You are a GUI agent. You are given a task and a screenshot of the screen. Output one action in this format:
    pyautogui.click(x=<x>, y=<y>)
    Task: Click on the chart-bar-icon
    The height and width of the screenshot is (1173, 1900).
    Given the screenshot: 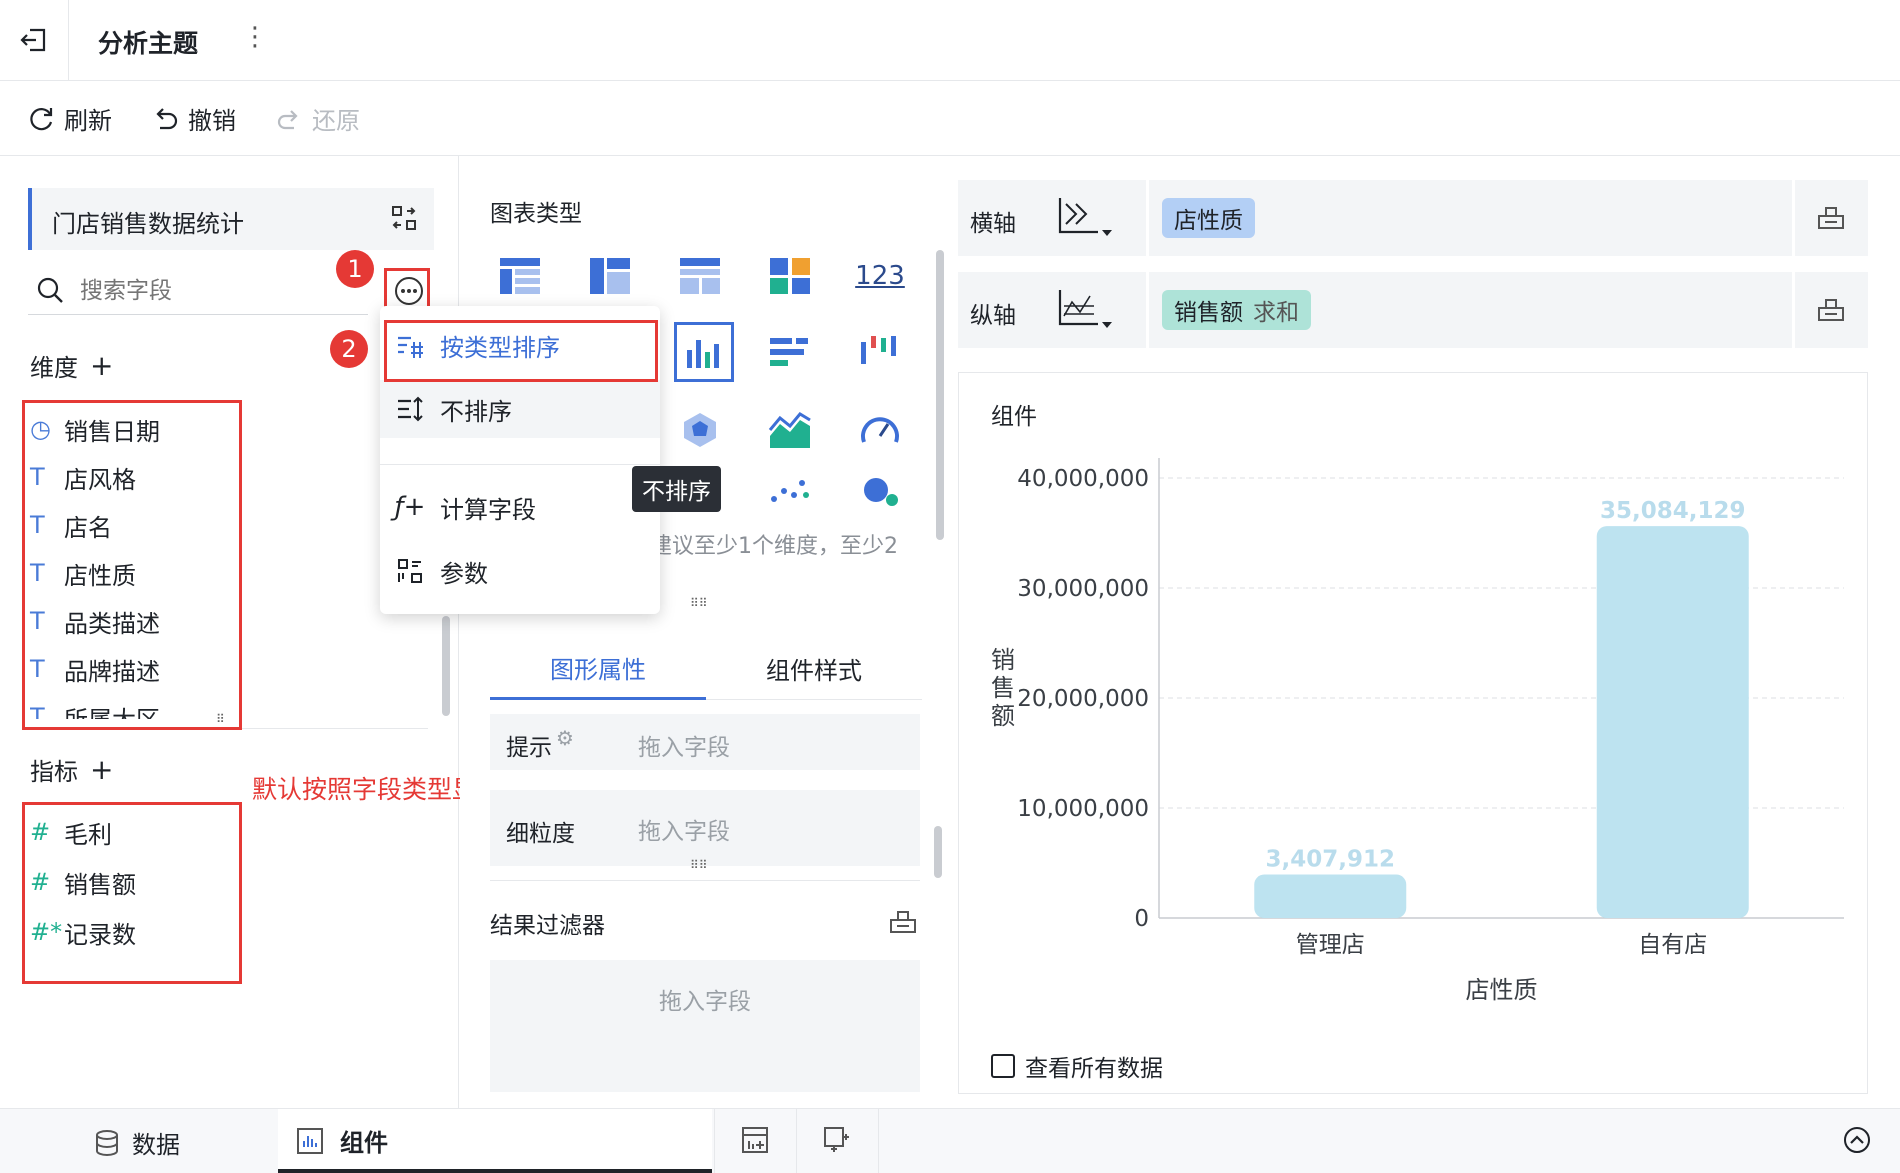 What is the action you would take?
    pyautogui.click(x=310, y=1141)
    